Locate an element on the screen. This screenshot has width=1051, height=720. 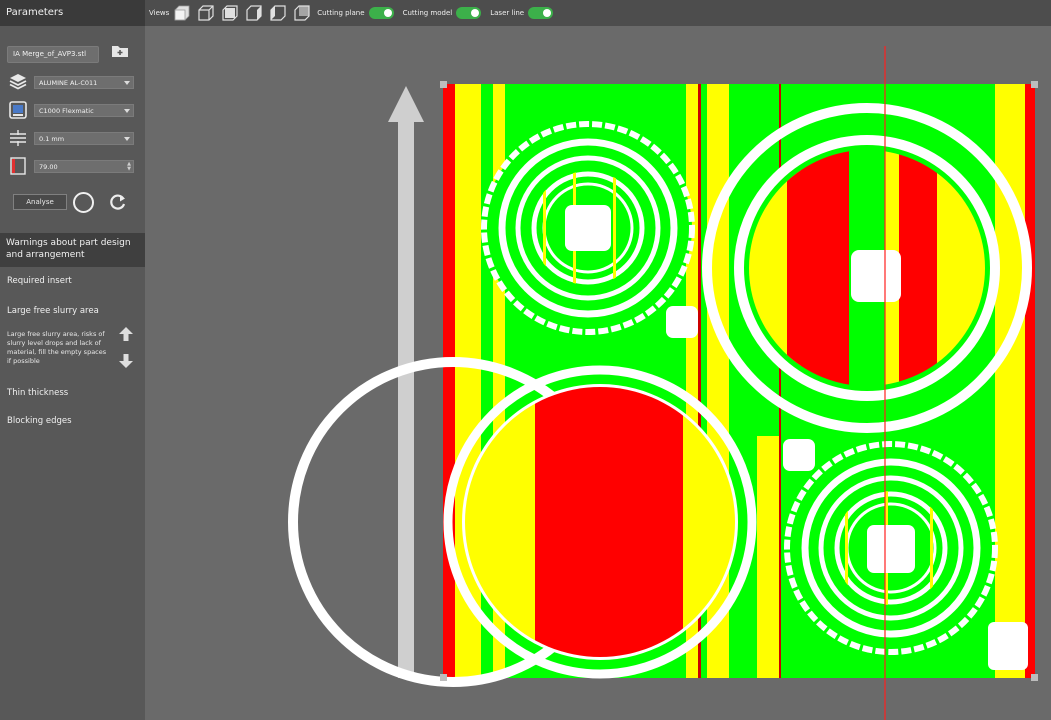
layer-value: 0.1 mm is located at coordinates (52, 138).